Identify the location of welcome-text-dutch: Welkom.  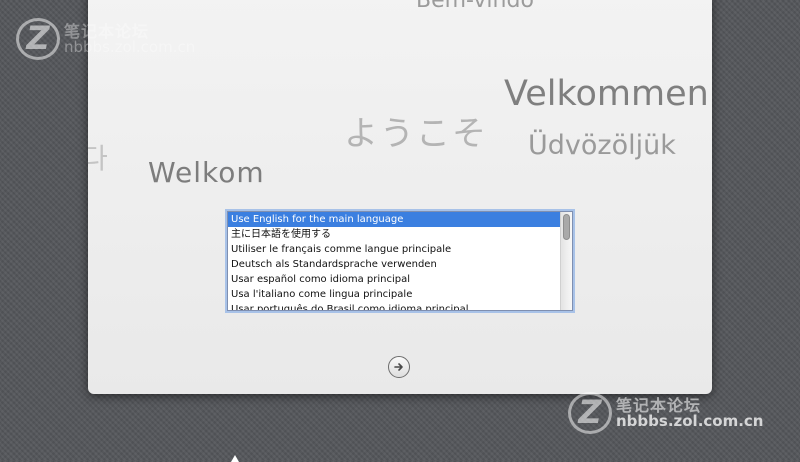
(206, 172).